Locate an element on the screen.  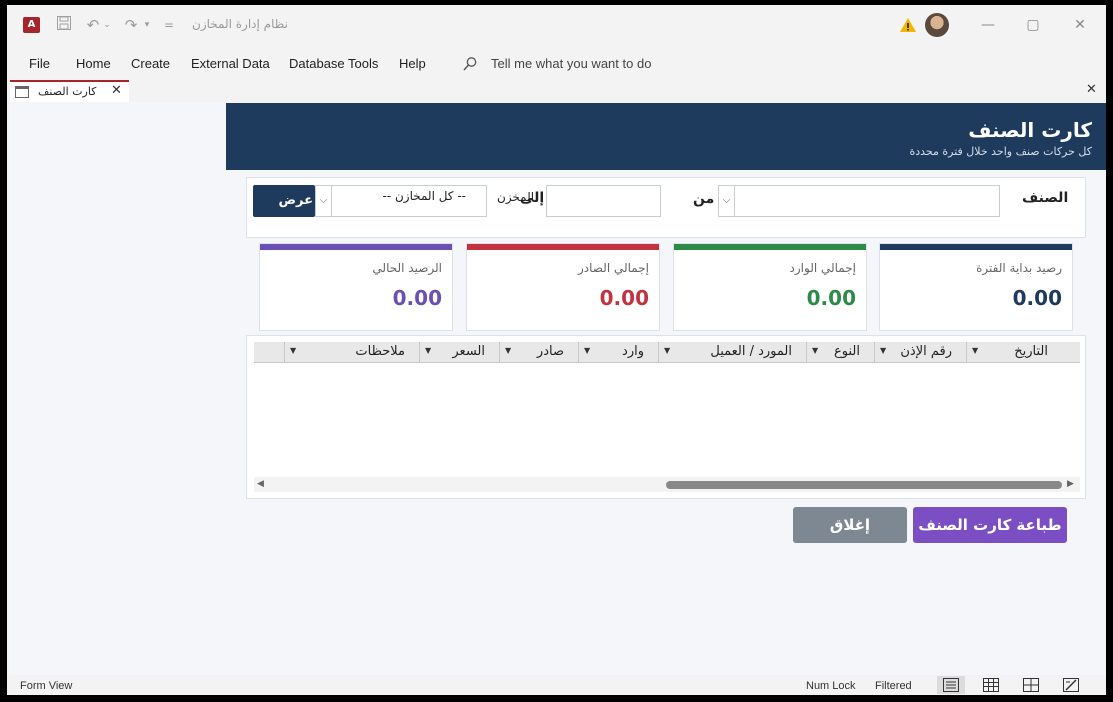
total-out-card: إجمالي الصادر 0.00 is located at coordinates (563, 287).